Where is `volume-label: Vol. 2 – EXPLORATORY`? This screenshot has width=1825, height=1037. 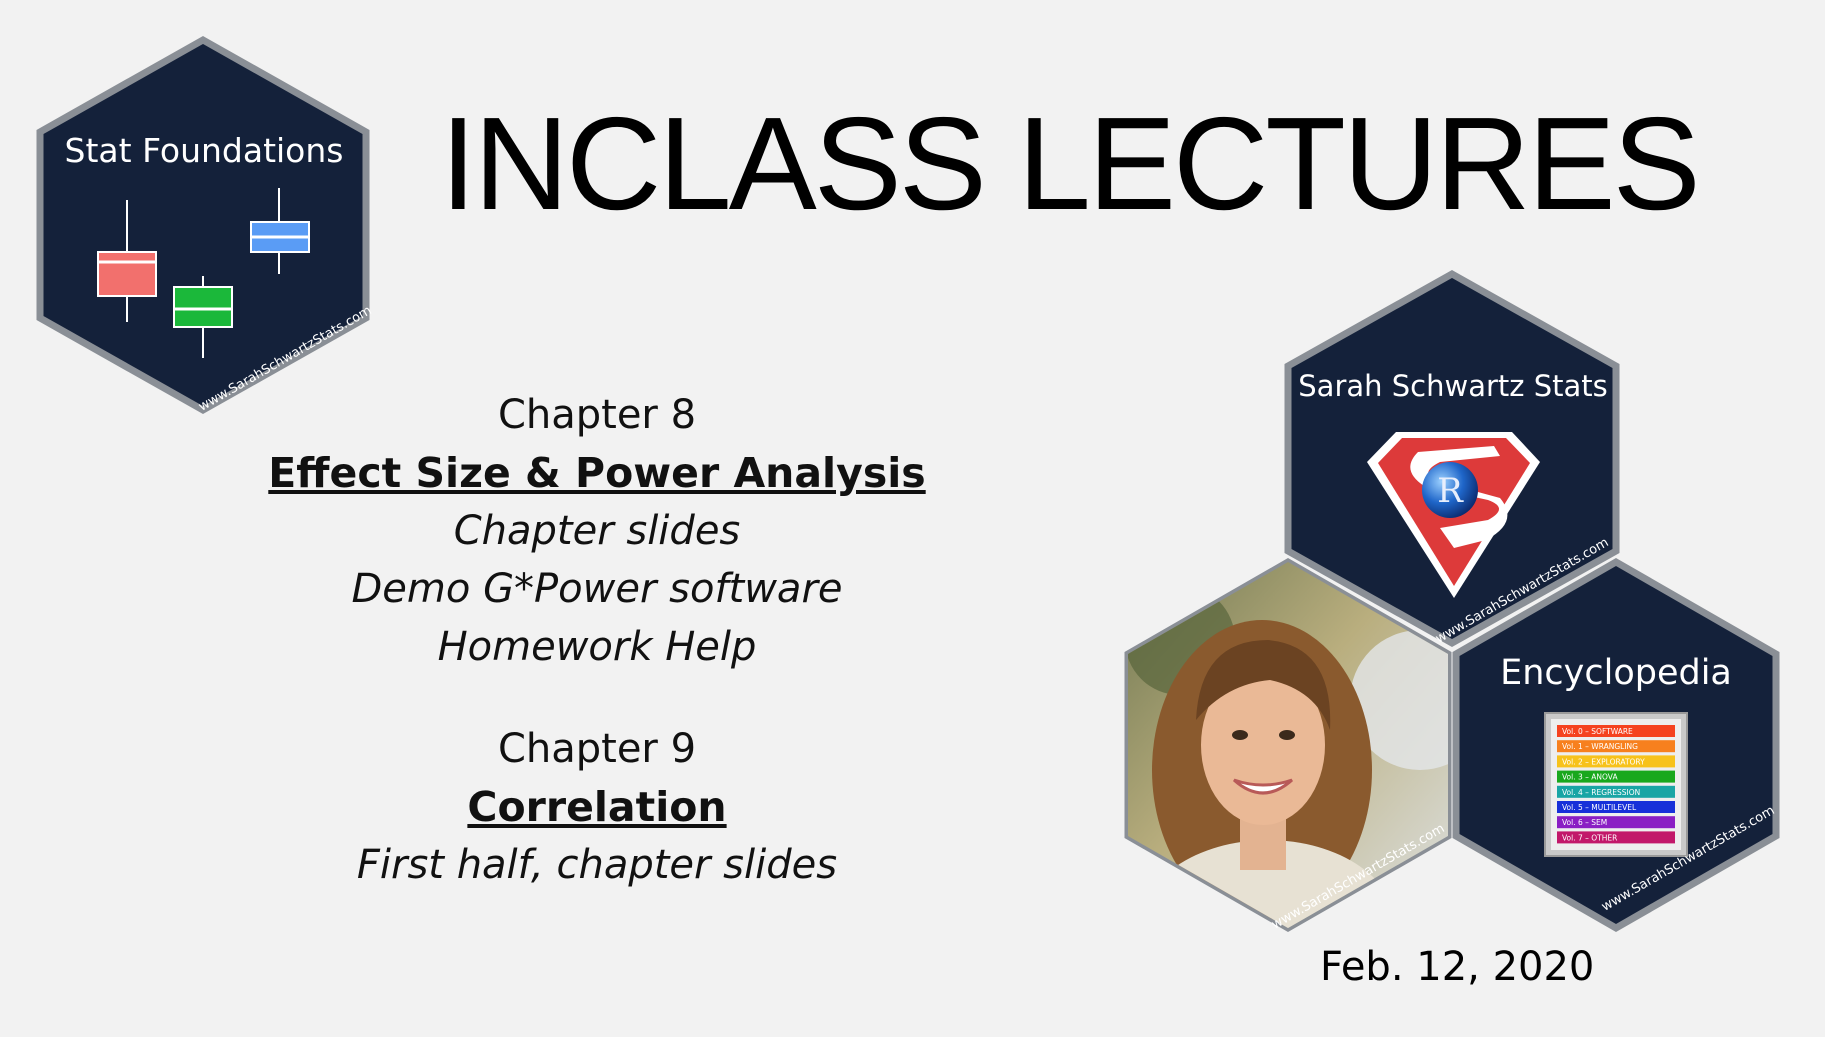 volume-label: Vol. 2 – EXPLORATORY is located at coordinates (1603, 761).